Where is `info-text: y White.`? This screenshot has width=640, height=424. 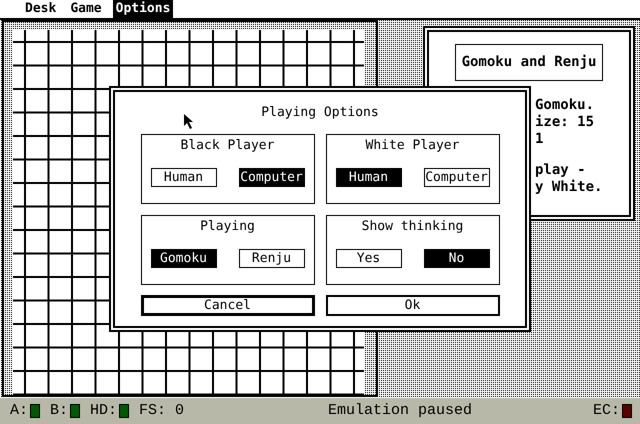
info-text: y White. is located at coordinates (569, 187).